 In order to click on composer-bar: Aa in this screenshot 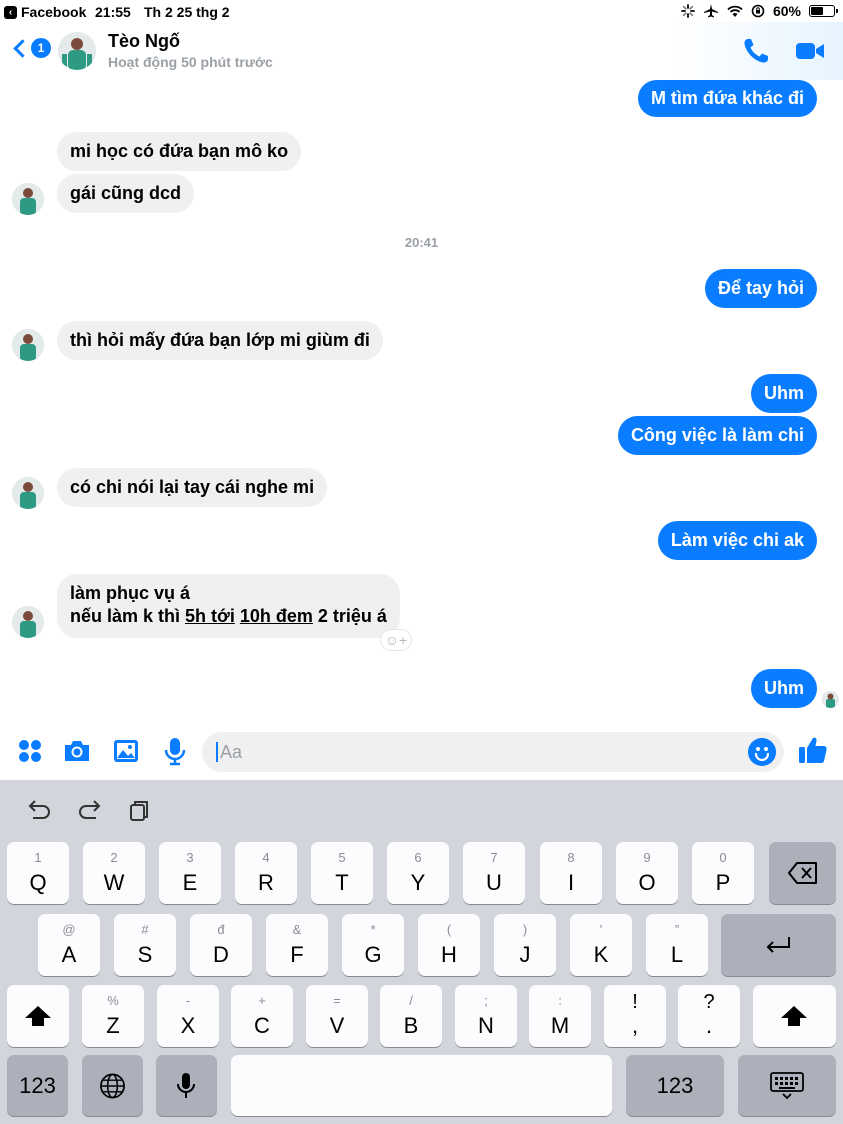, I will do `click(421, 753)`.